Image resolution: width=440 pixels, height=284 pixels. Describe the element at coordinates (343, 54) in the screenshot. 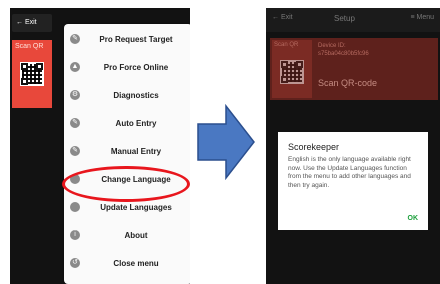

I see `device-id-value: s75ba04c80b5fc96` at that location.